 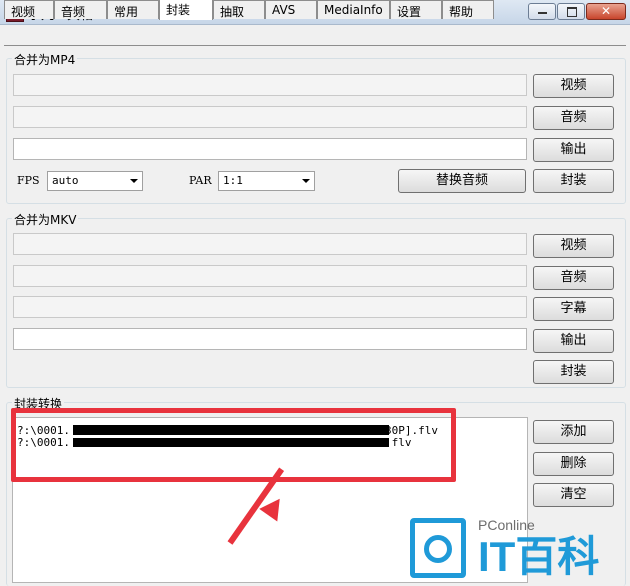 What do you see at coordinates (573, 246) in the screenshot?
I see `mkv-video-button: 视频` at bounding box center [573, 246].